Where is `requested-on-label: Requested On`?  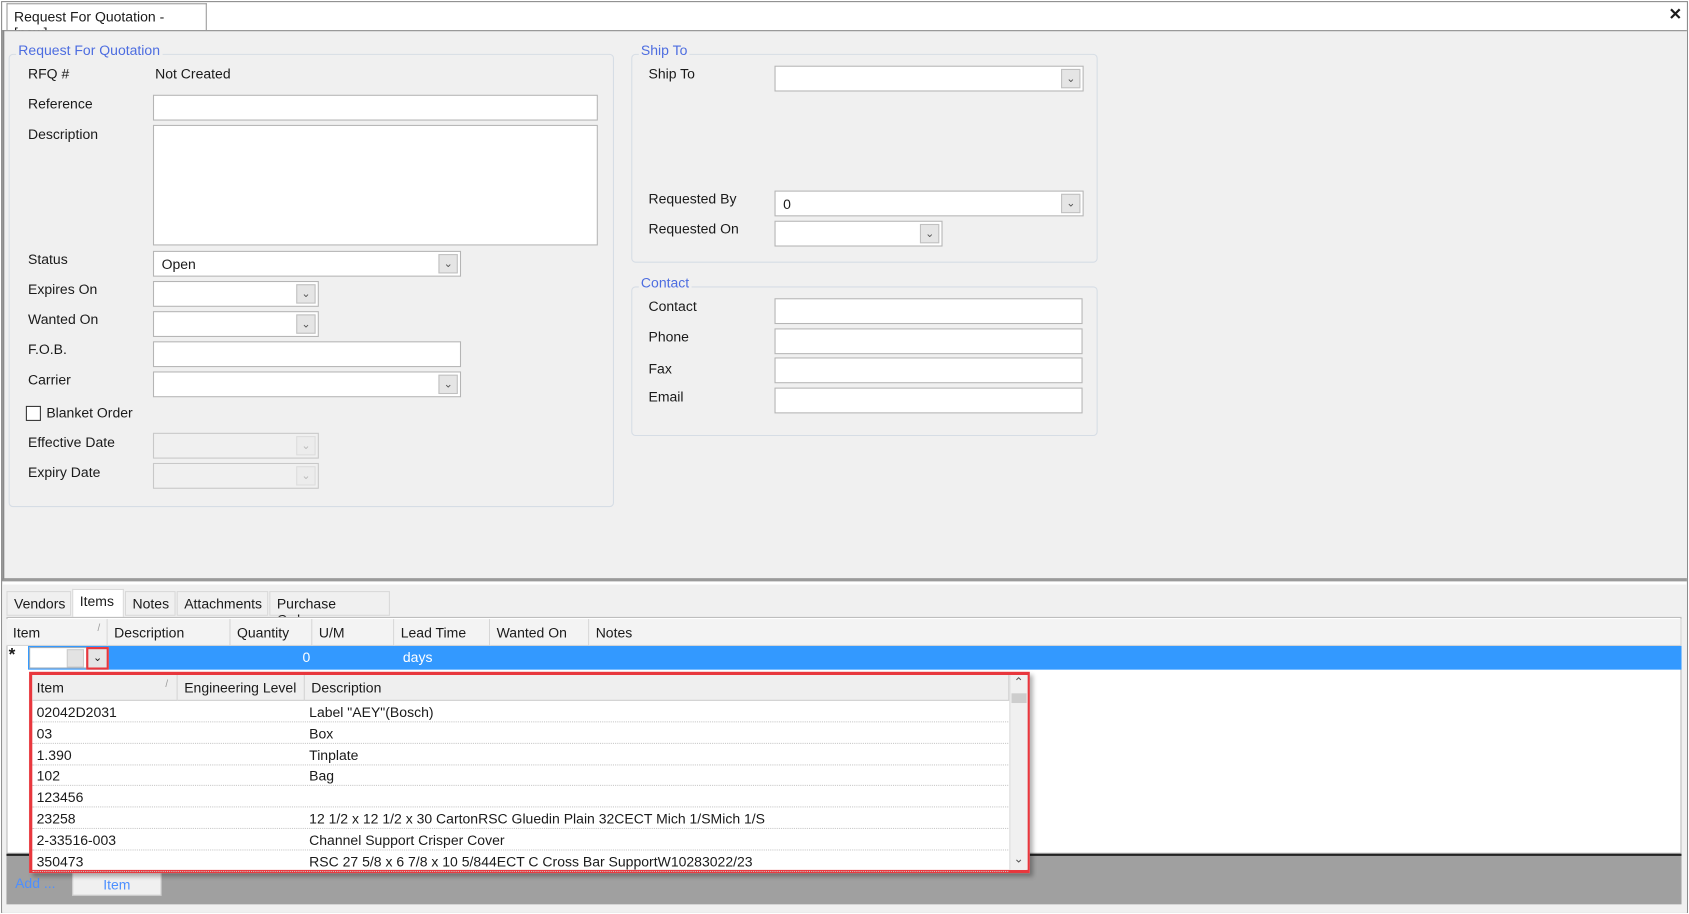 requested-on-label: Requested On is located at coordinates (693, 228).